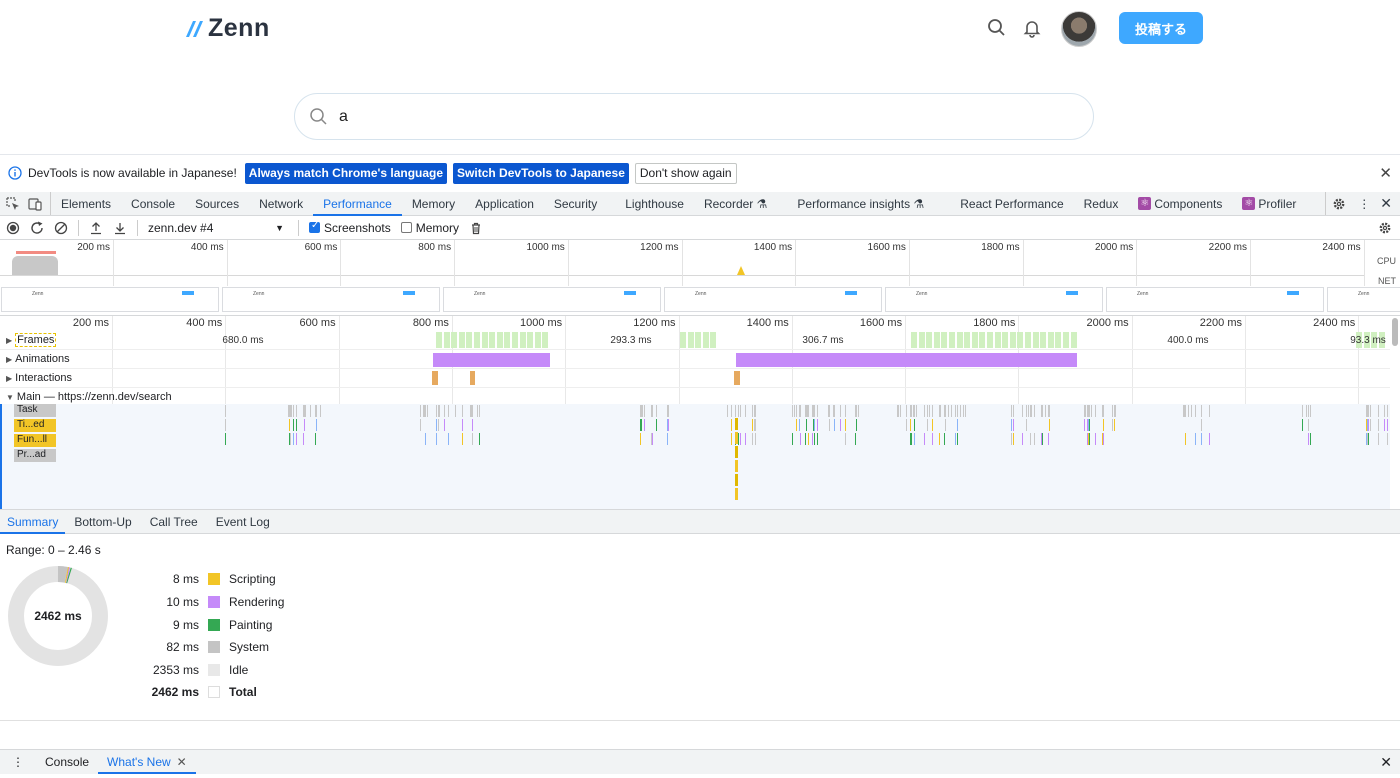  I want to click on tab-performance: Performance, so click(357, 204).